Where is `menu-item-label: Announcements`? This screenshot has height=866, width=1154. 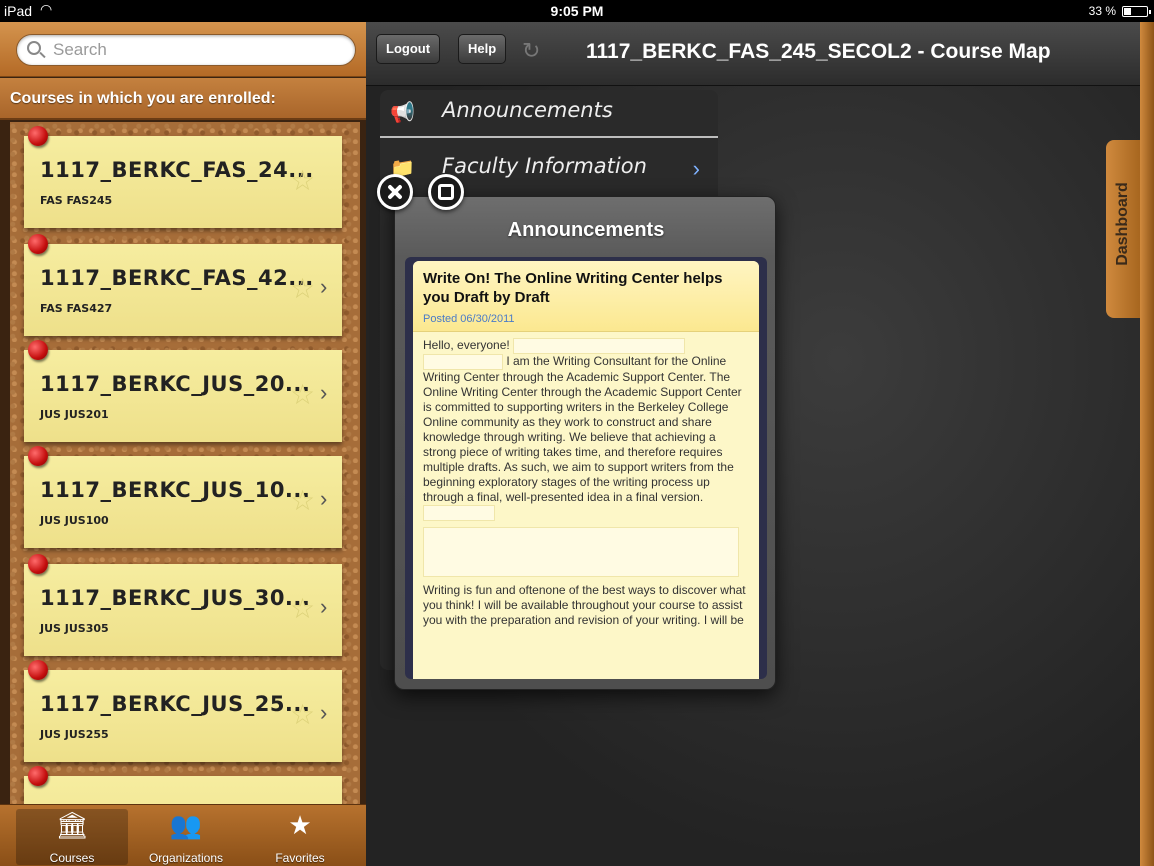
menu-item-label: Announcements is located at coordinates (527, 110).